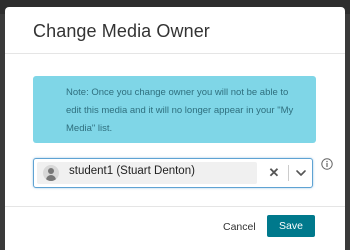  What do you see at coordinates (288, 173) in the screenshot?
I see `select-divider` at bounding box center [288, 173].